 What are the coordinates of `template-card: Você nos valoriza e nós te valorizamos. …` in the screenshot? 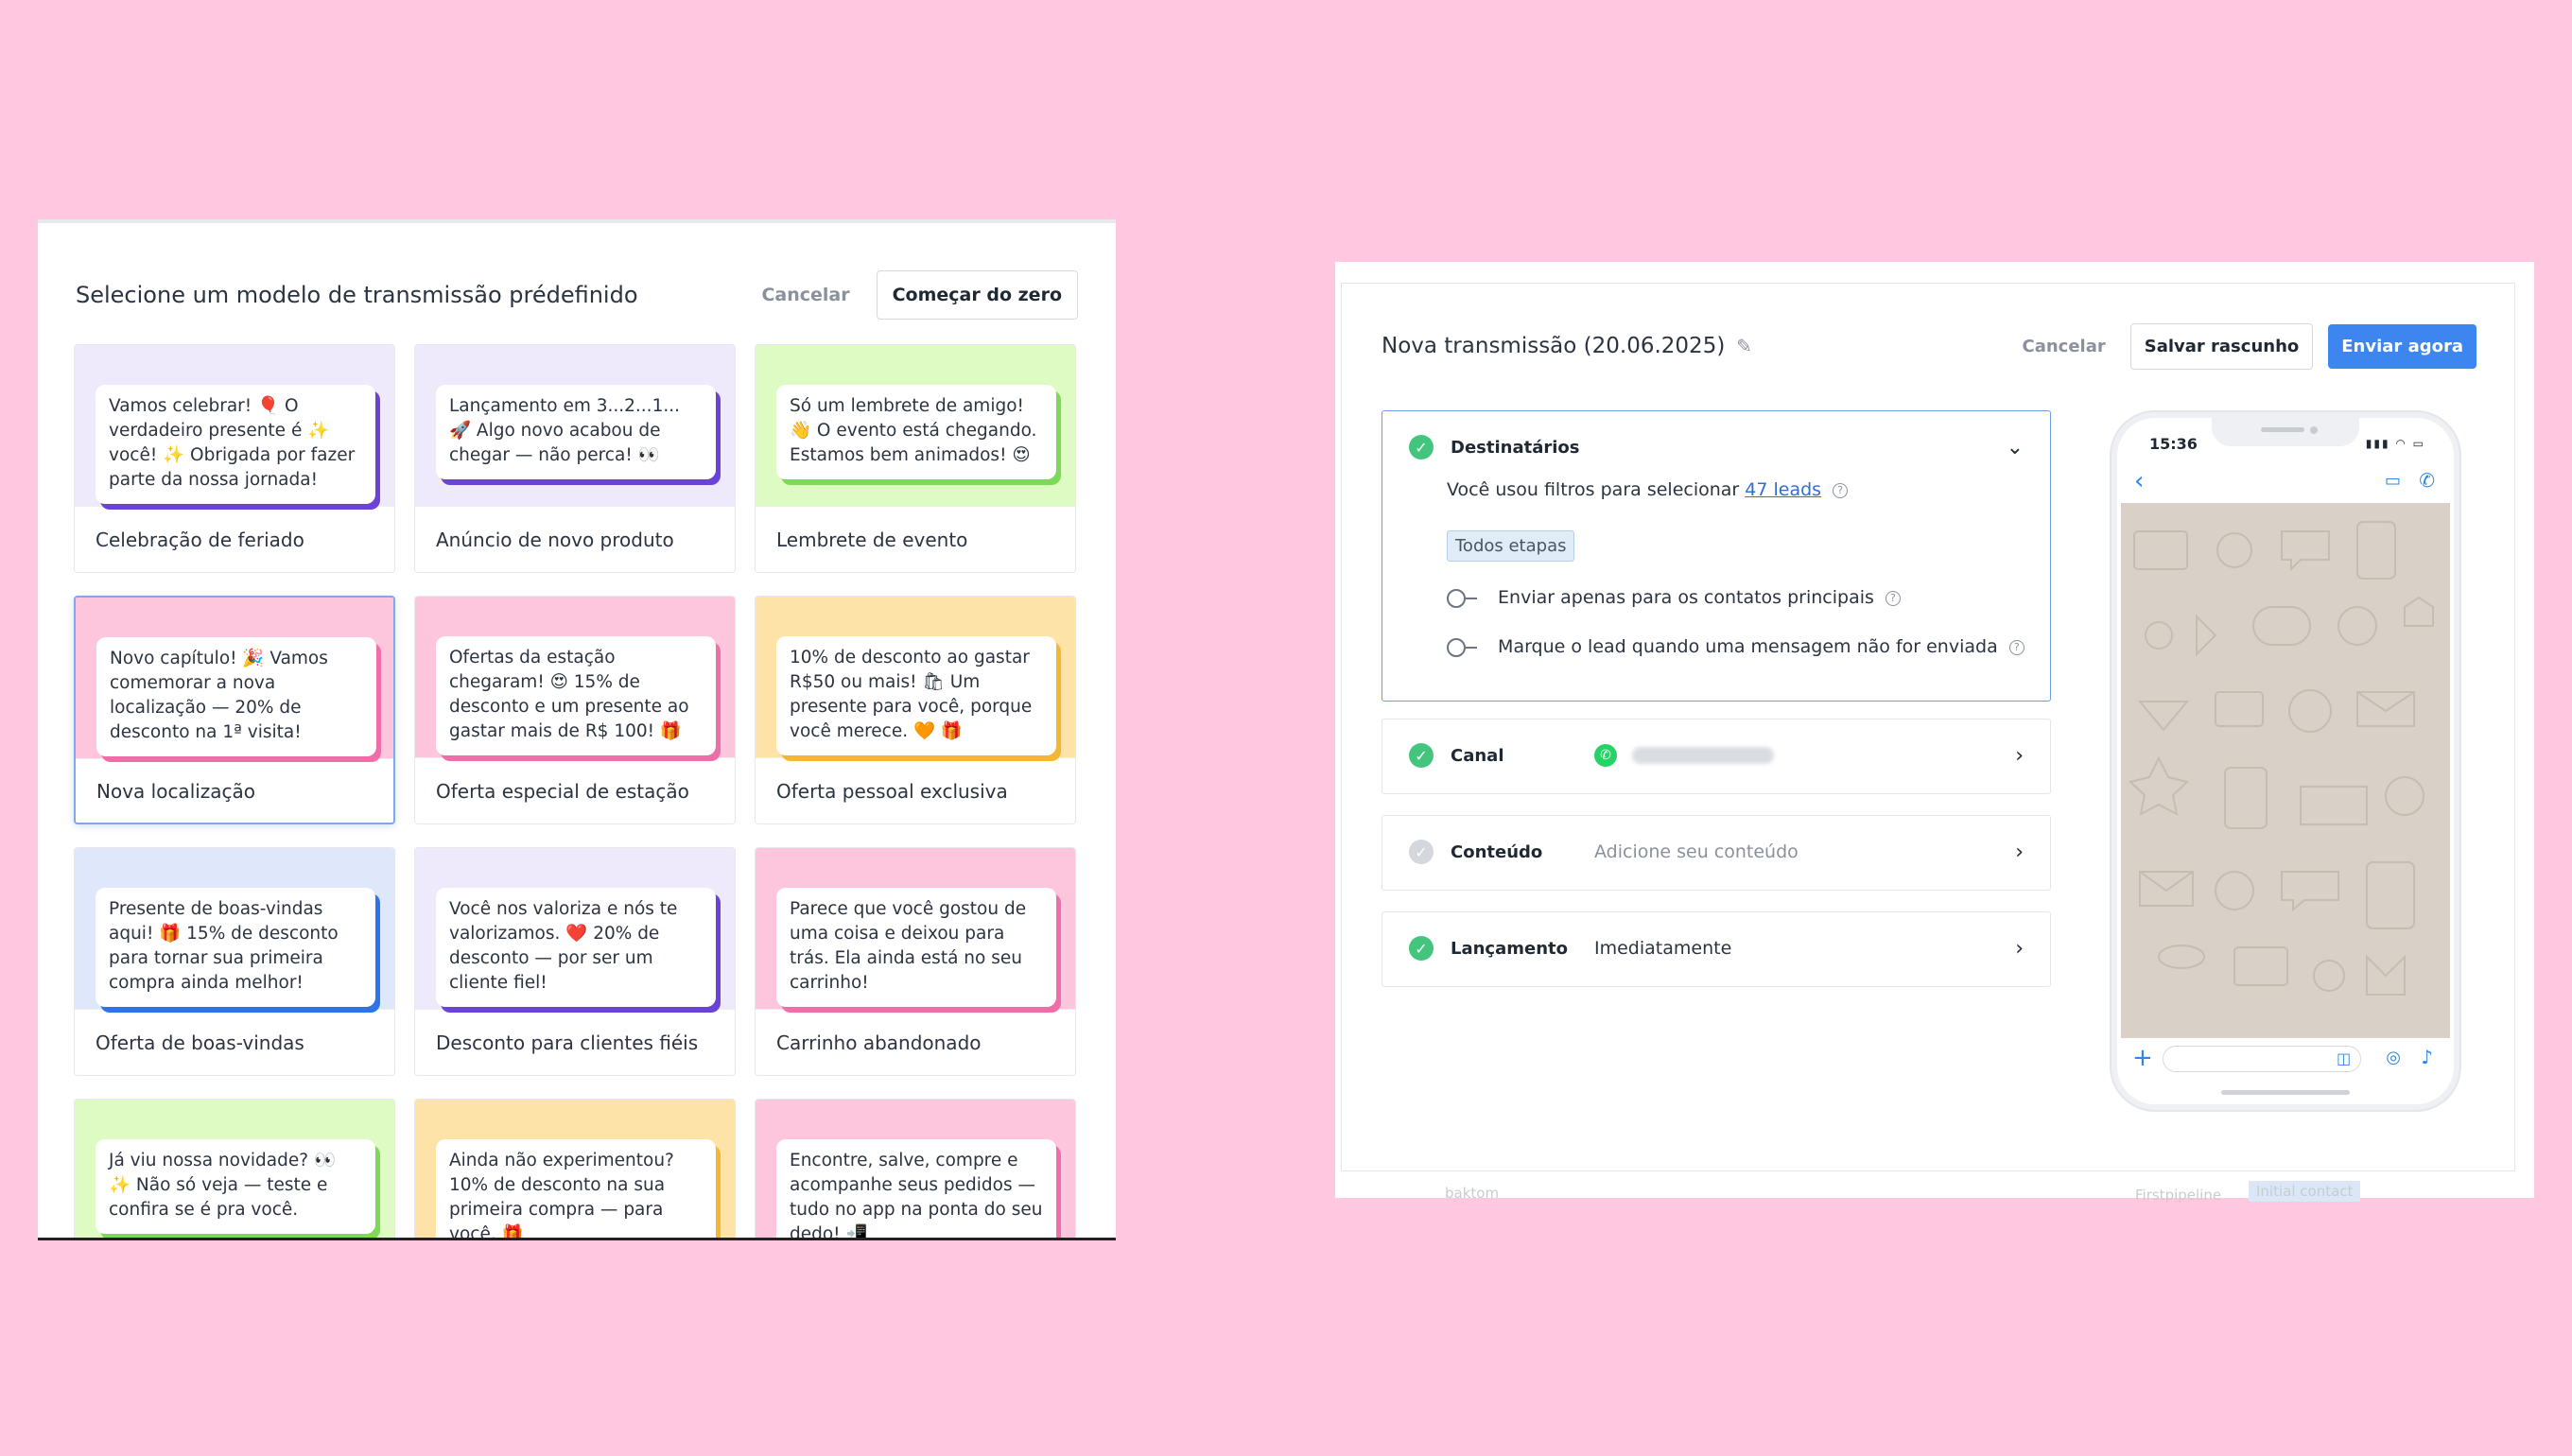 It's located at (575, 961).